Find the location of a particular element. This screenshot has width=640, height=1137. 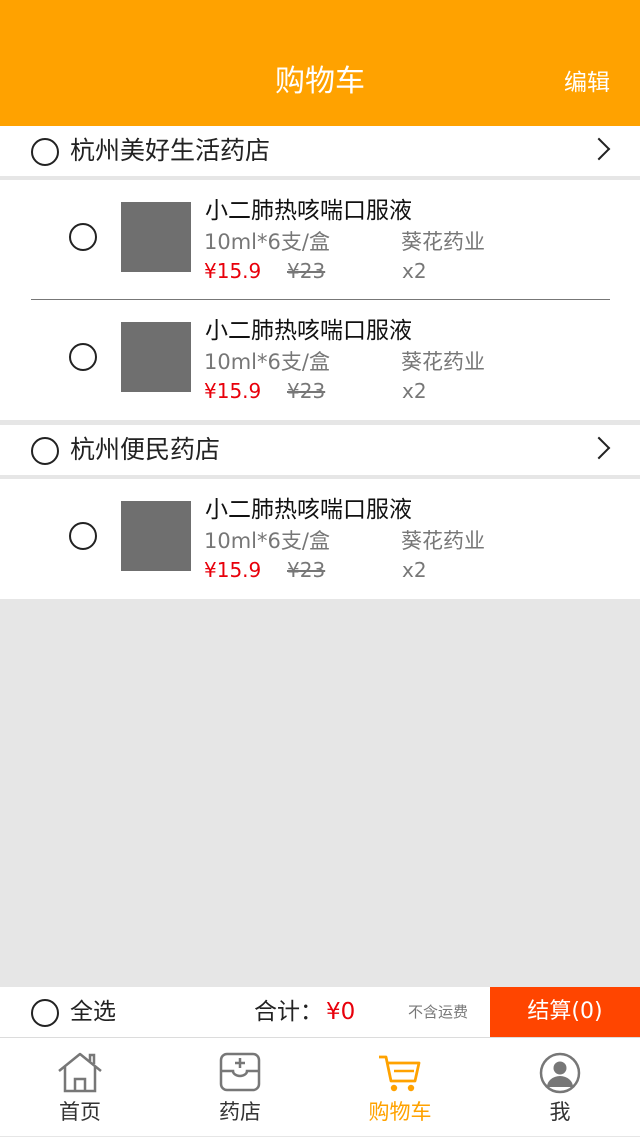

tab-label: 首页 is located at coordinates (80, 1112).